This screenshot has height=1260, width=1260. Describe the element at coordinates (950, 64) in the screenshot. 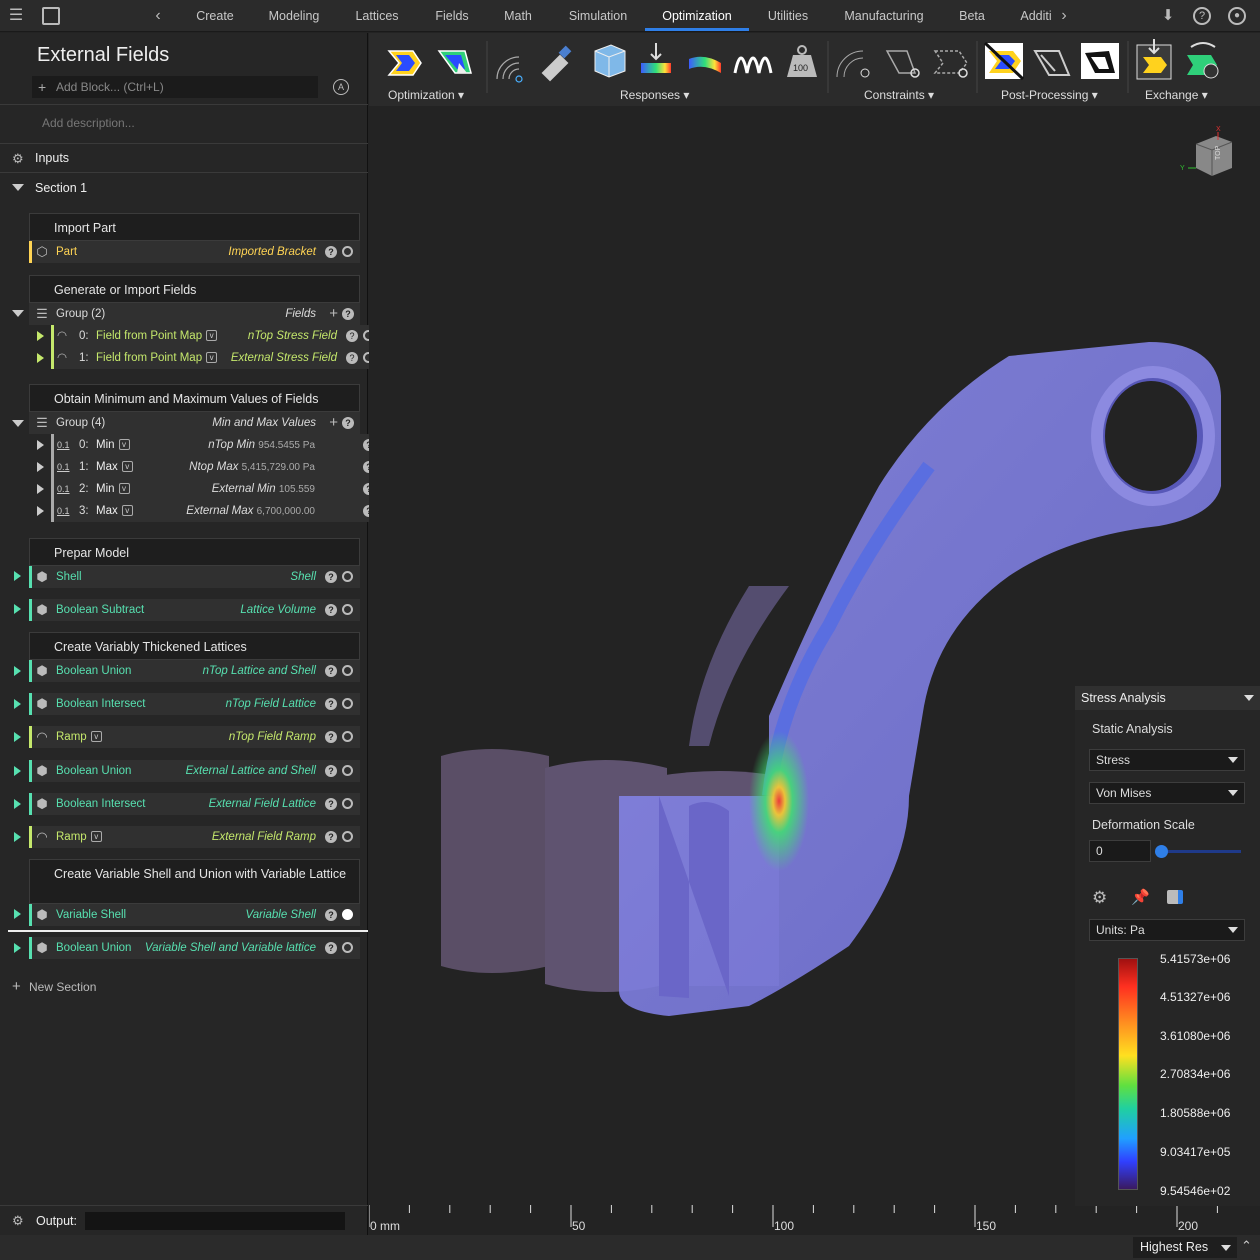

I see `constraint-line-icon` at that location.